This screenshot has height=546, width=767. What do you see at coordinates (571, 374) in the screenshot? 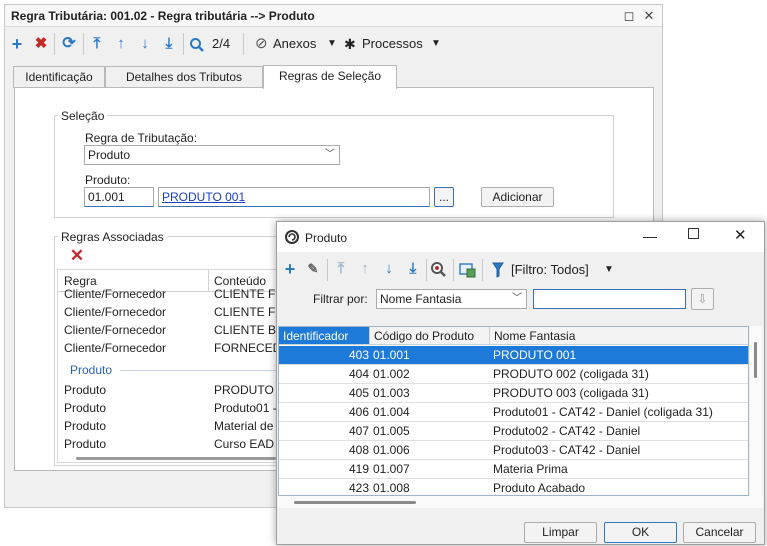
I see `cell-nome: PRODUTO 002 (coligada 31)` at bounding box center [571, 374].